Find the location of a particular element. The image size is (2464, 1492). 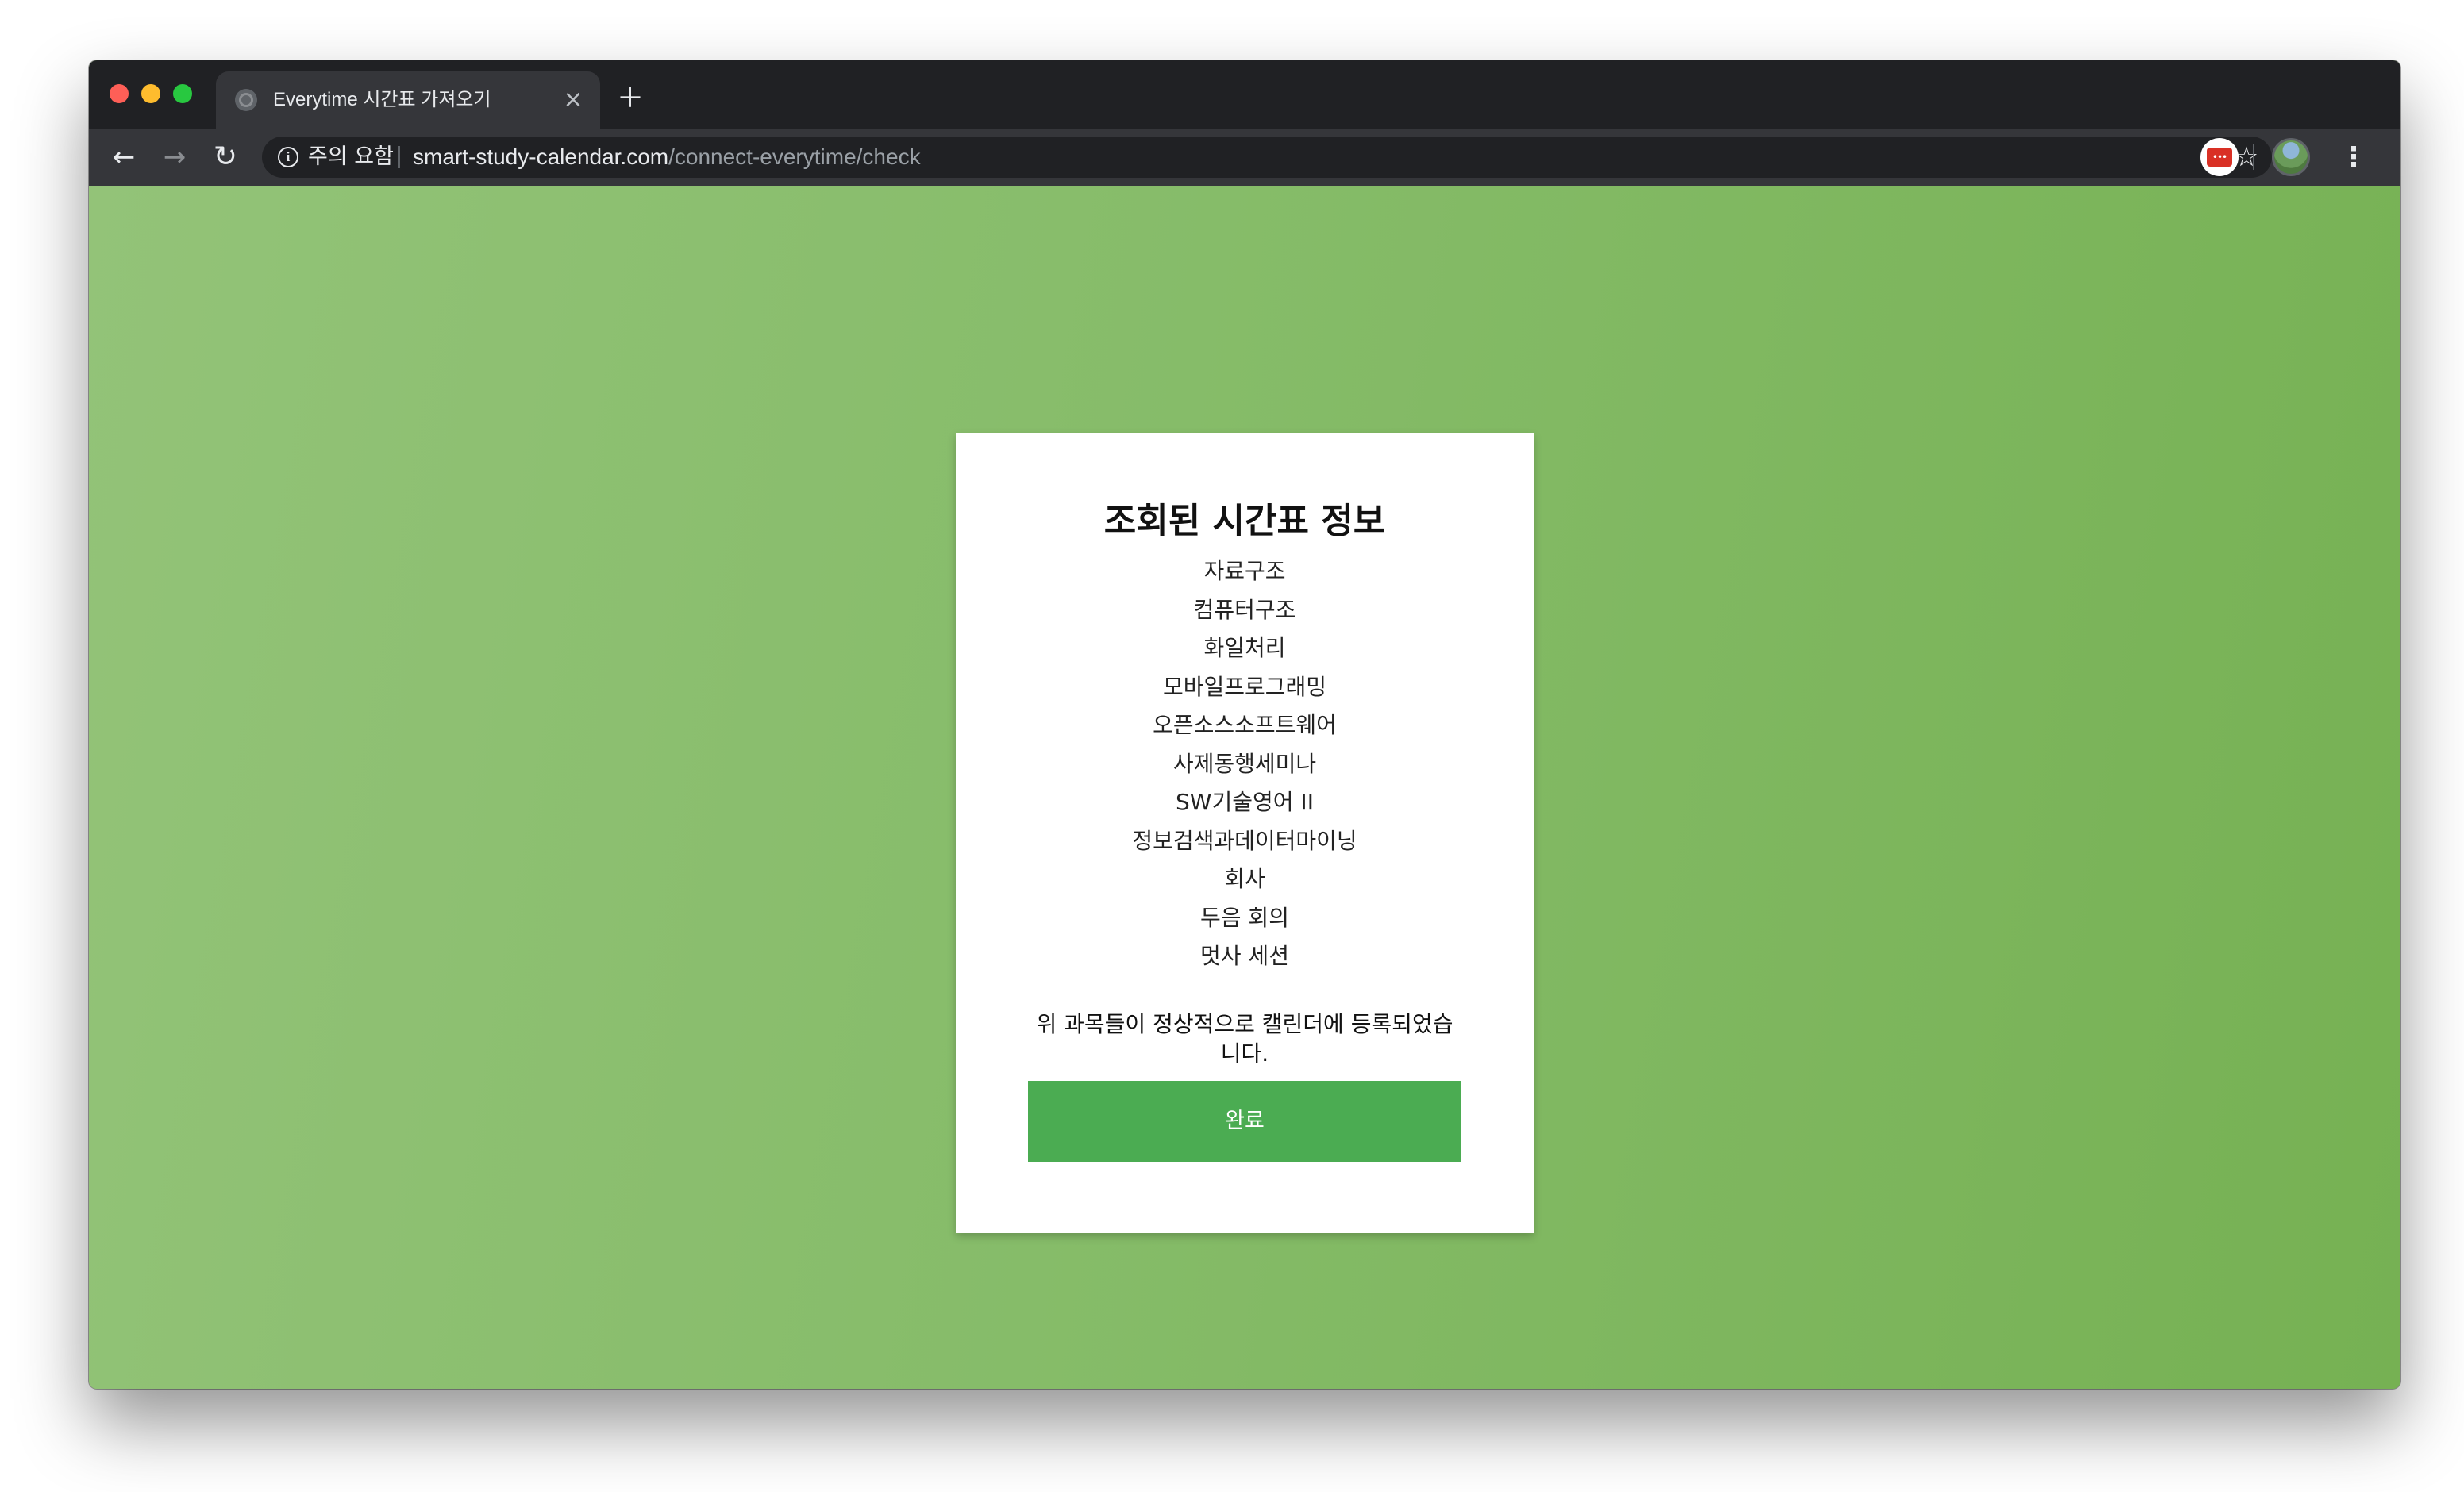

tab-strip: Everytime 시간표 가져오기 × + is located at coordinates (1244, 94).